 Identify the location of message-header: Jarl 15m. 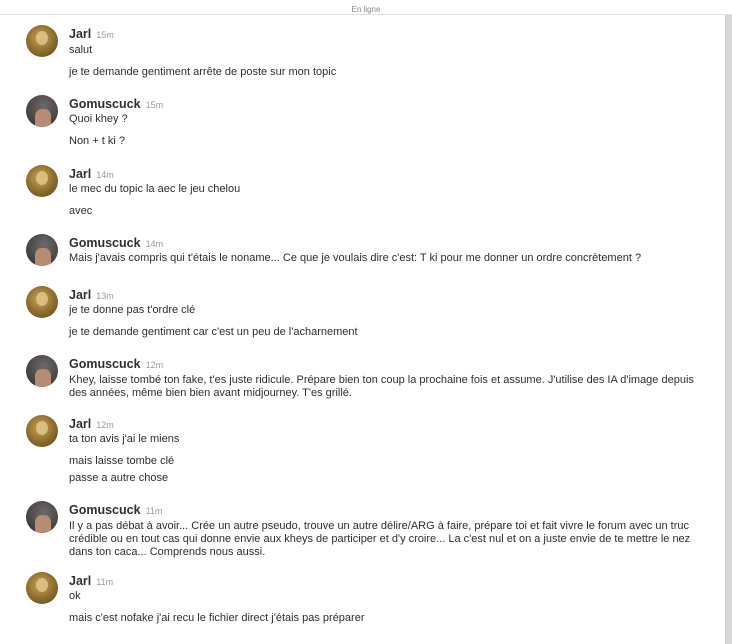
(91, 33).